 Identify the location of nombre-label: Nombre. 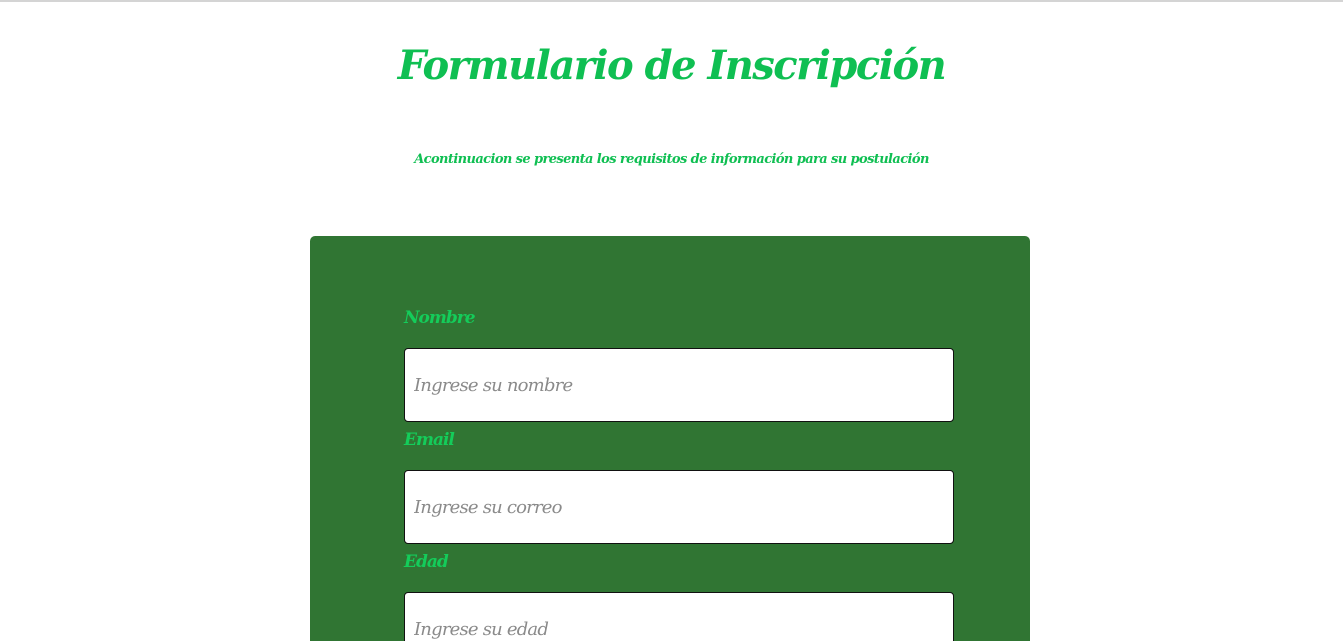
(440, 318).